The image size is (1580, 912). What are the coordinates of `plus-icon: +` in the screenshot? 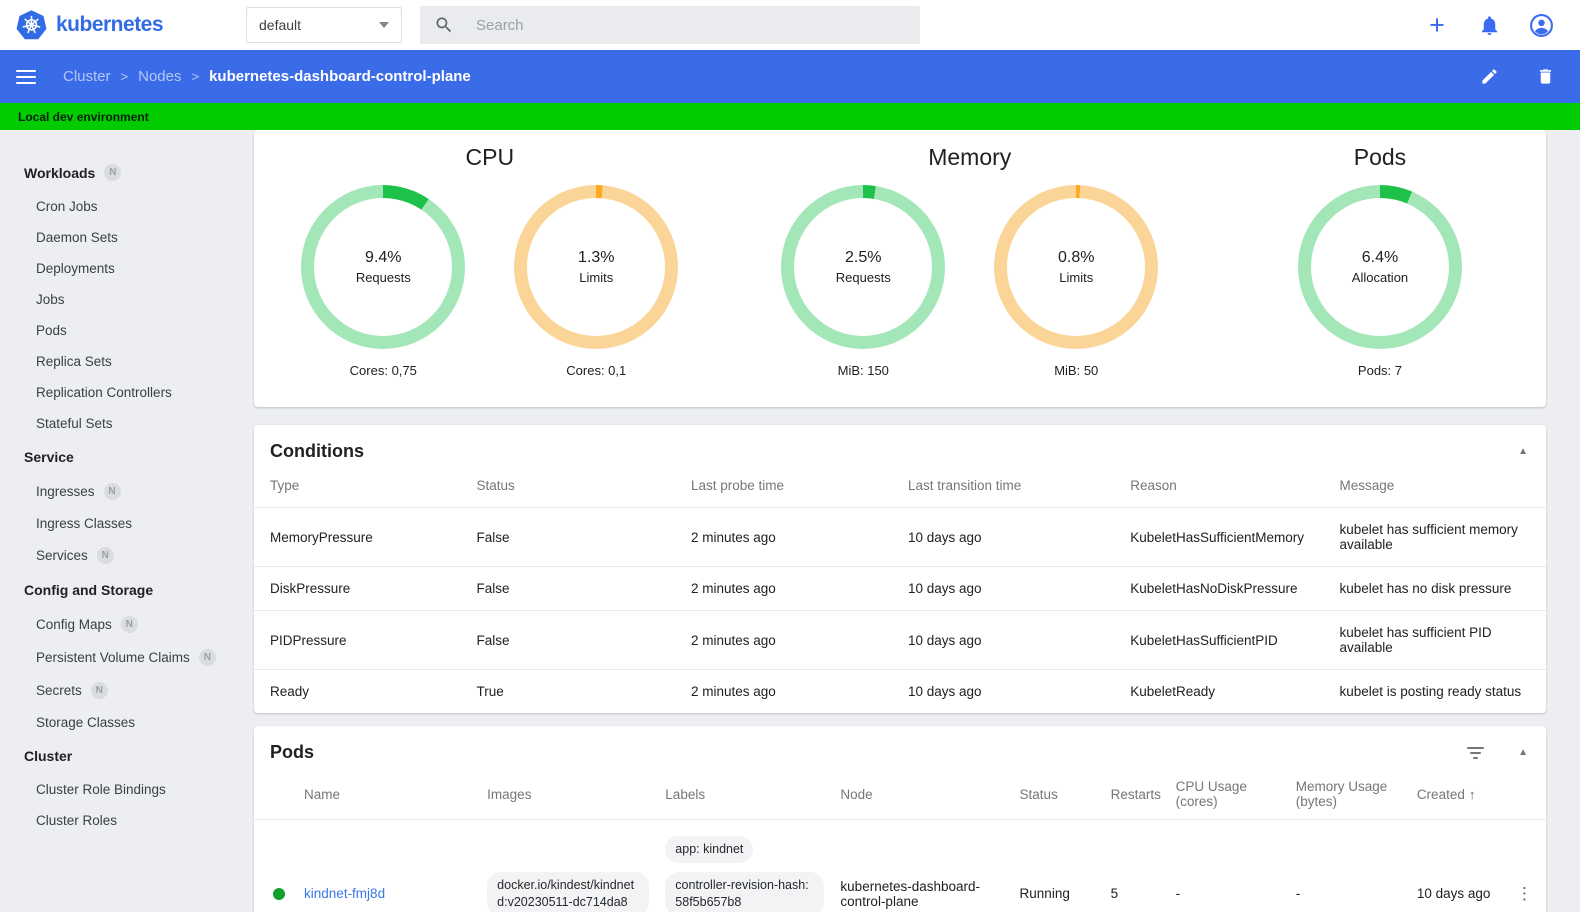 It's located at (1437, 25).